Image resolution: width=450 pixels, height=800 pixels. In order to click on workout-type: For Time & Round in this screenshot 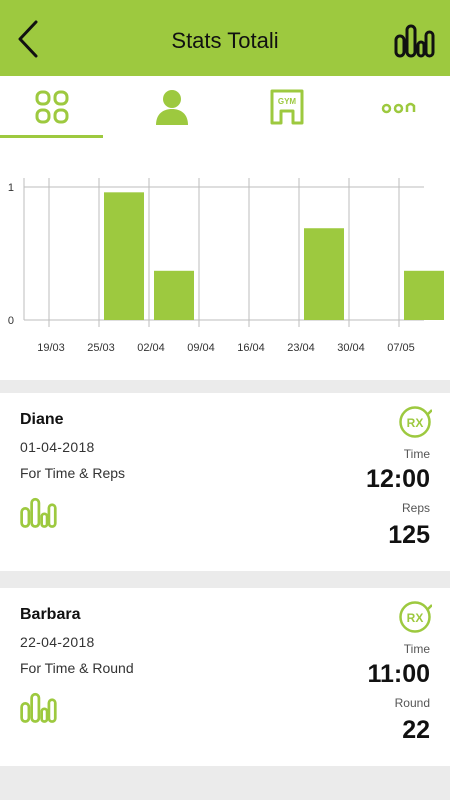, I will do `click(77, 668)`.